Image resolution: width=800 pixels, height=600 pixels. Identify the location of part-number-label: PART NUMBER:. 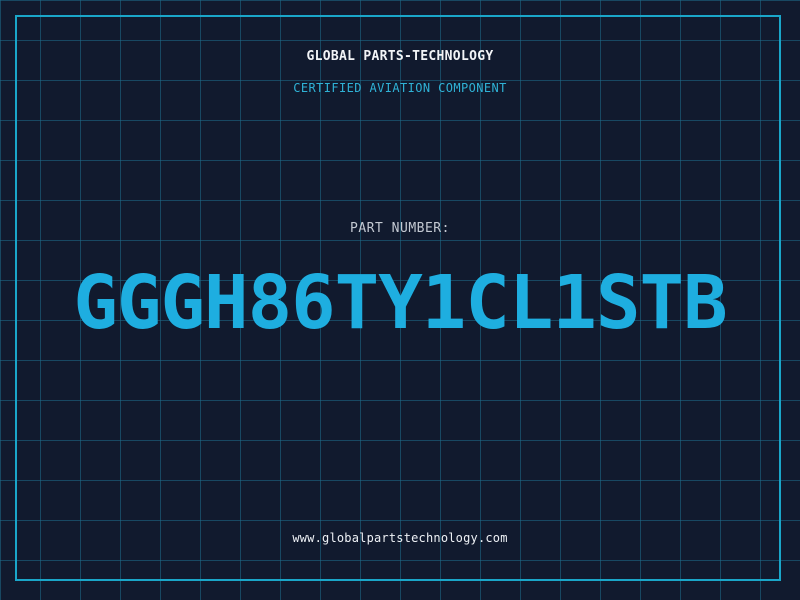
(400, 228).